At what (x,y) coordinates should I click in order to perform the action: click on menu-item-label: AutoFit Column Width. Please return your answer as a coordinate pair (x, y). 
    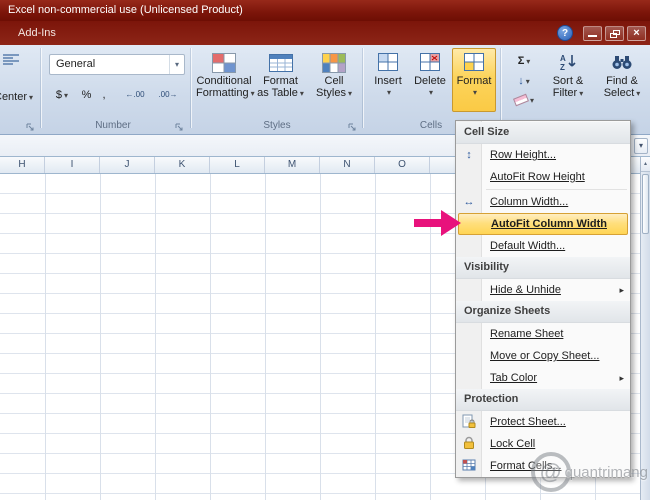
    Looking at the image, I should click on (549, 224).